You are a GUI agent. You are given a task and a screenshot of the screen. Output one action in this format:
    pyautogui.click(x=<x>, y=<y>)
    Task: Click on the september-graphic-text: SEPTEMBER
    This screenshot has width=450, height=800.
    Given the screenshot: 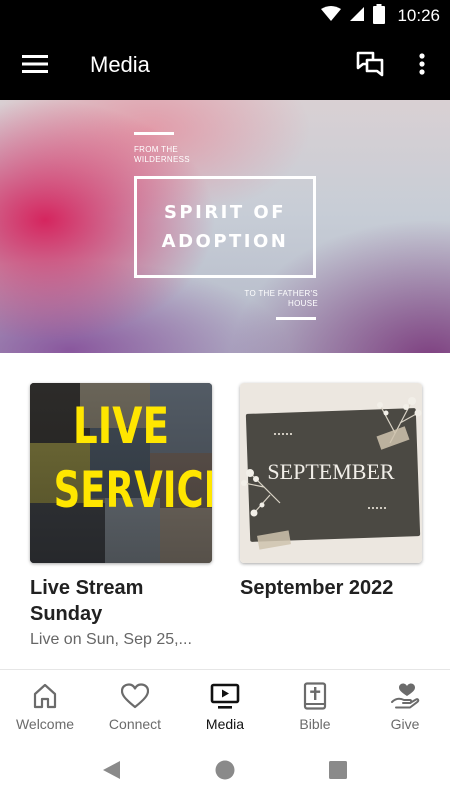 What is the action you would take?
    pyautogui.click(x=331, y=471)
    